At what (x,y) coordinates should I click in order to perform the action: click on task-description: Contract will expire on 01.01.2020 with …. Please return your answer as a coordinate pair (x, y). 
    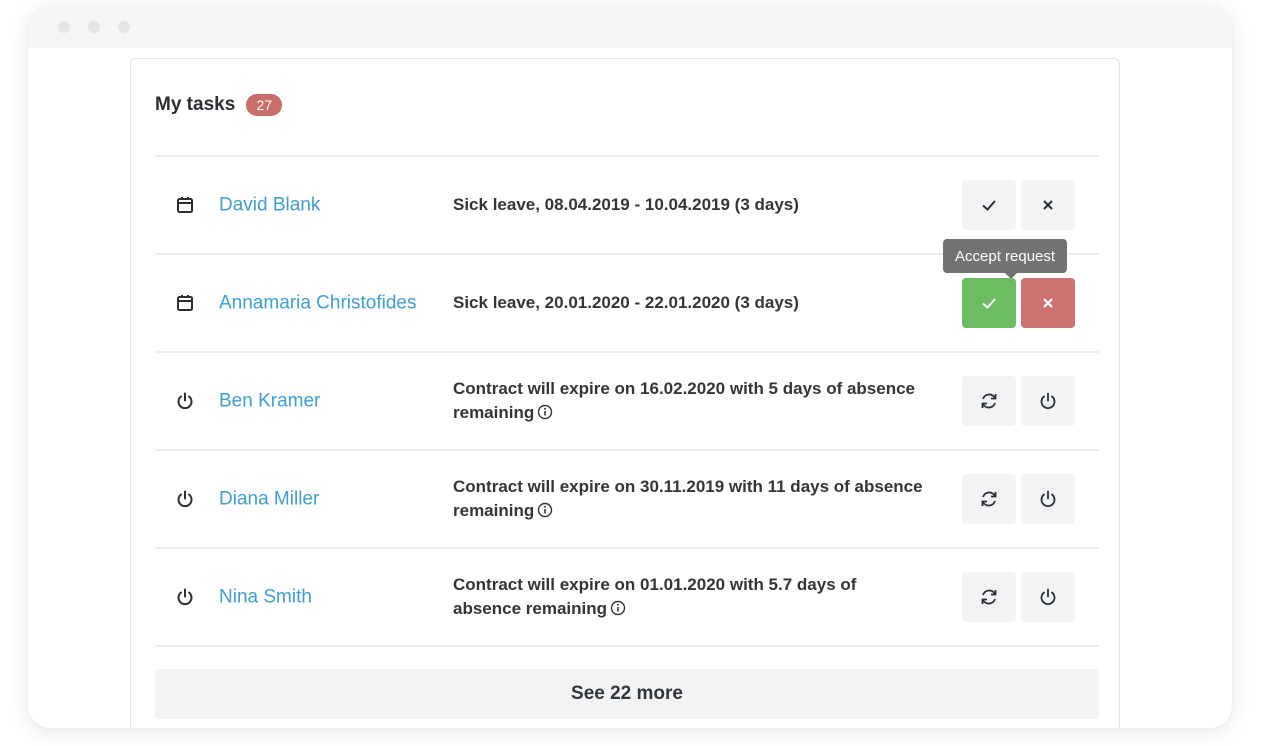
    Looking at the image, I should click on (688, 597).